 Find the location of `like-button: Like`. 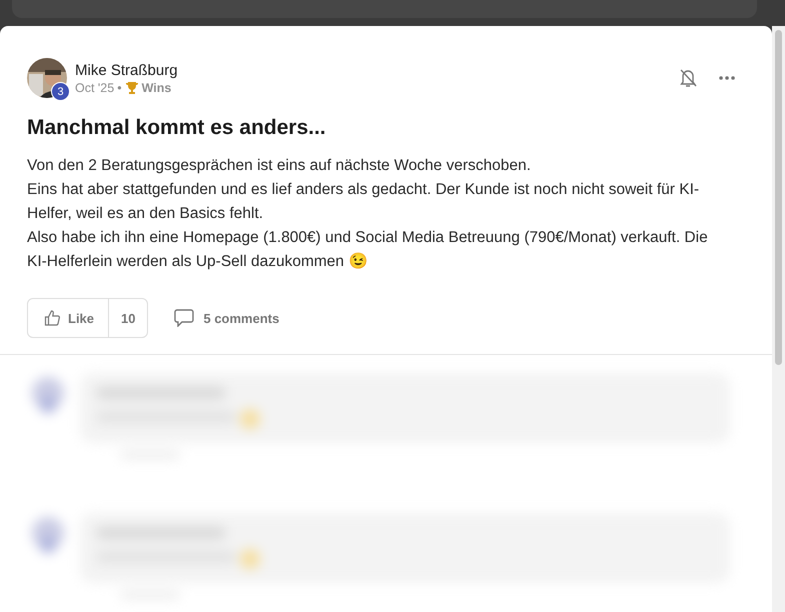

like-button: Like is located at coordinates (69, 318).